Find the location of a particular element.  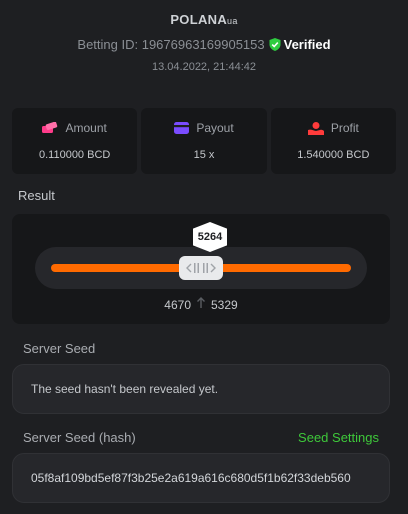

betting-id: Betting ID: 19676963169905153 is located at coordinates (171, 44).